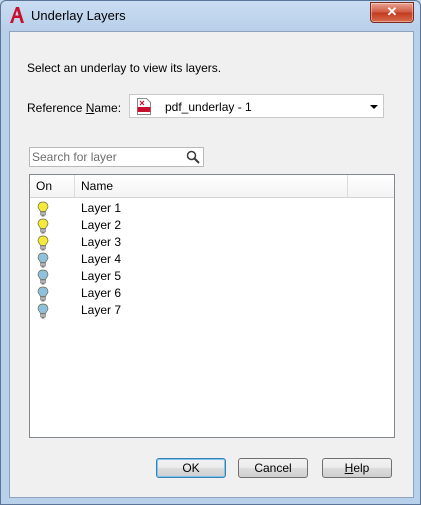  What do you see at coordinates (212, 310) in the screenshot?
I see `layer-row: Layer 7` at bounding box center [212, 310].